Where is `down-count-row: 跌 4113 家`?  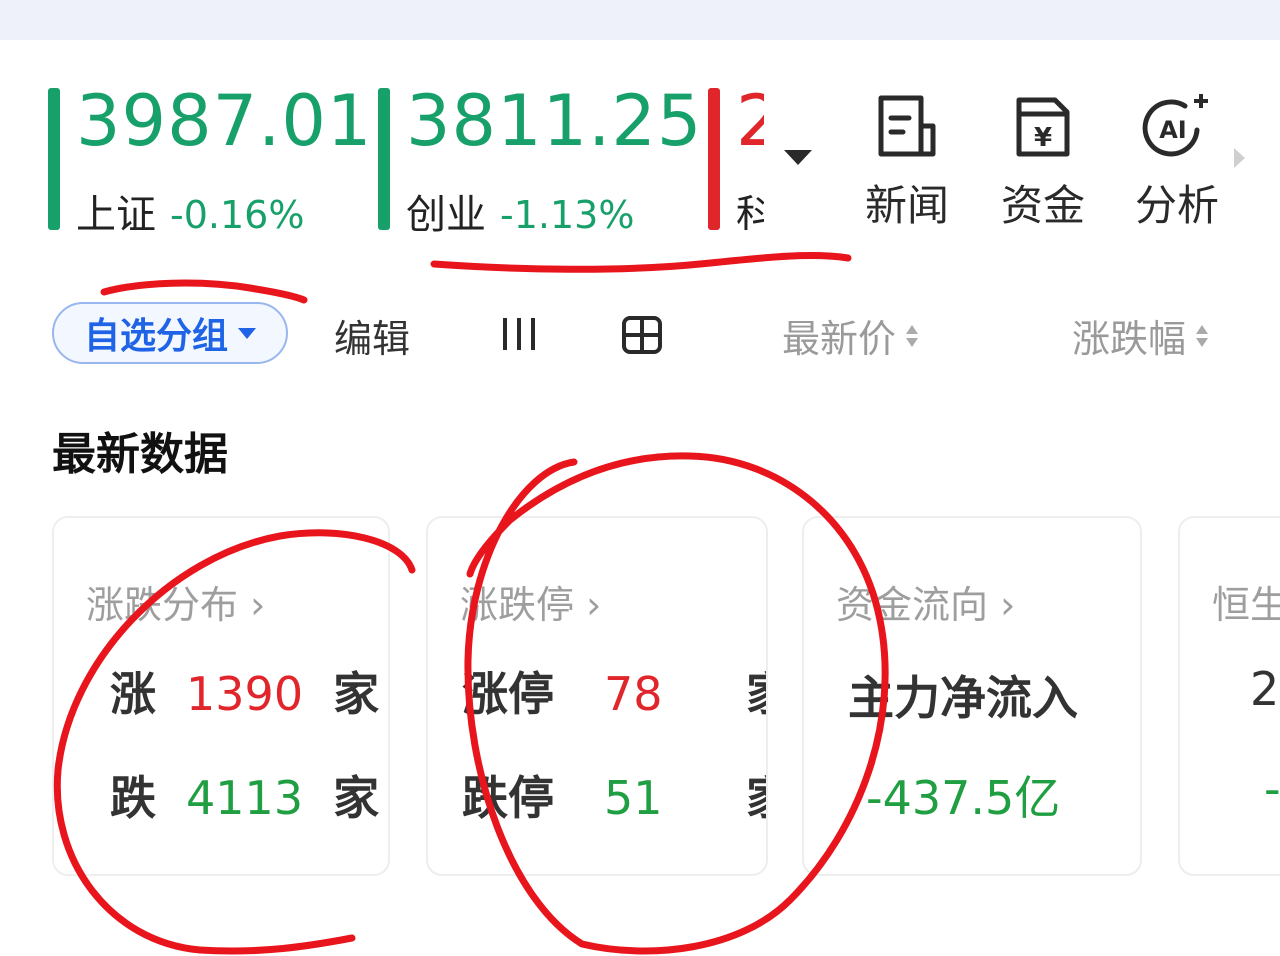 down-count-row: 跌 4113 家 is located at coordinates (244, 795).